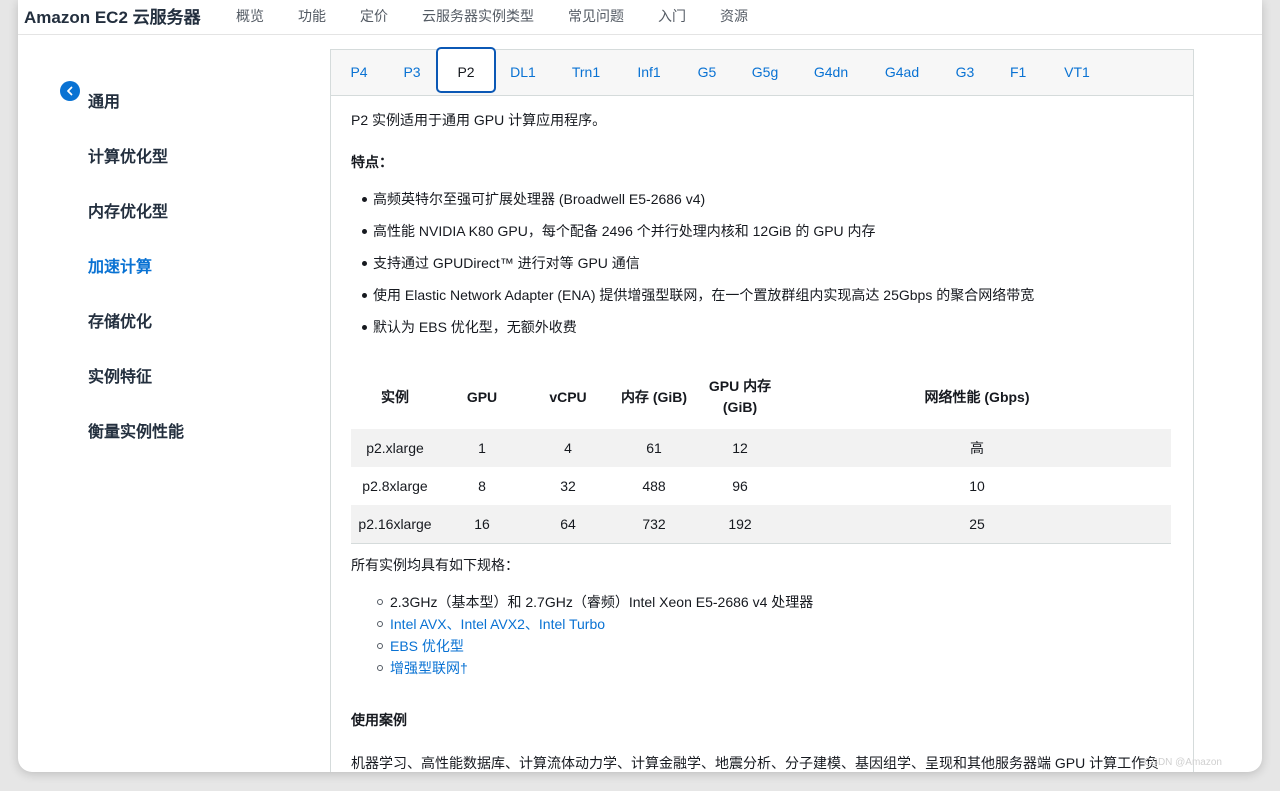 This screenshot has width=1280, height=791. I want to click on cell-gpu-memory: 192, so click(740, 524).